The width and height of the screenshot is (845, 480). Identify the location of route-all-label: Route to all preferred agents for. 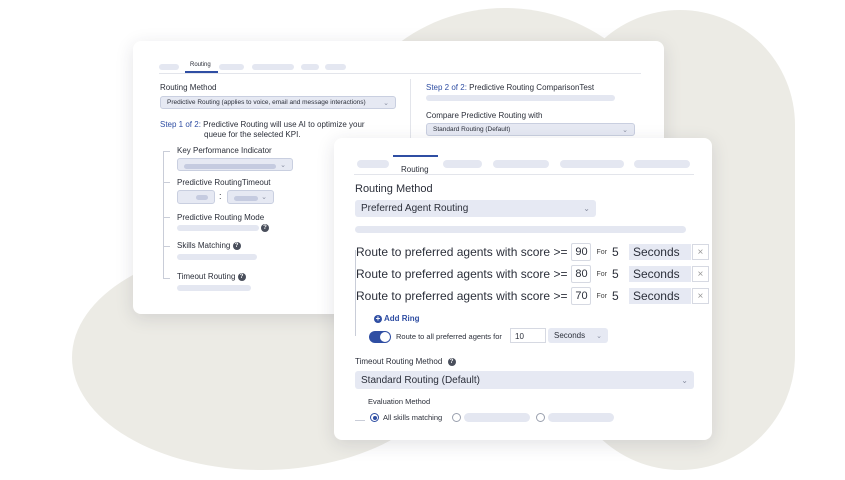
(449, 336).